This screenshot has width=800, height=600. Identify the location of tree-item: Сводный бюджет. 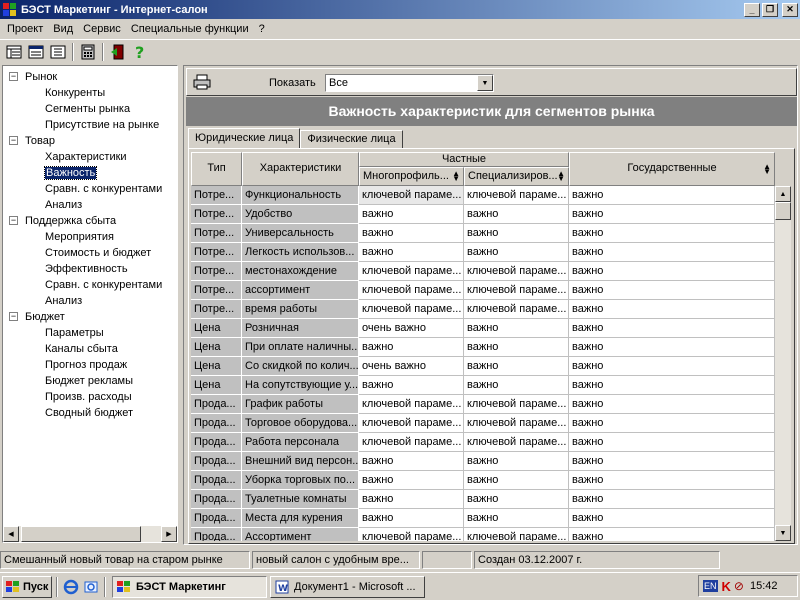
(90, 413).